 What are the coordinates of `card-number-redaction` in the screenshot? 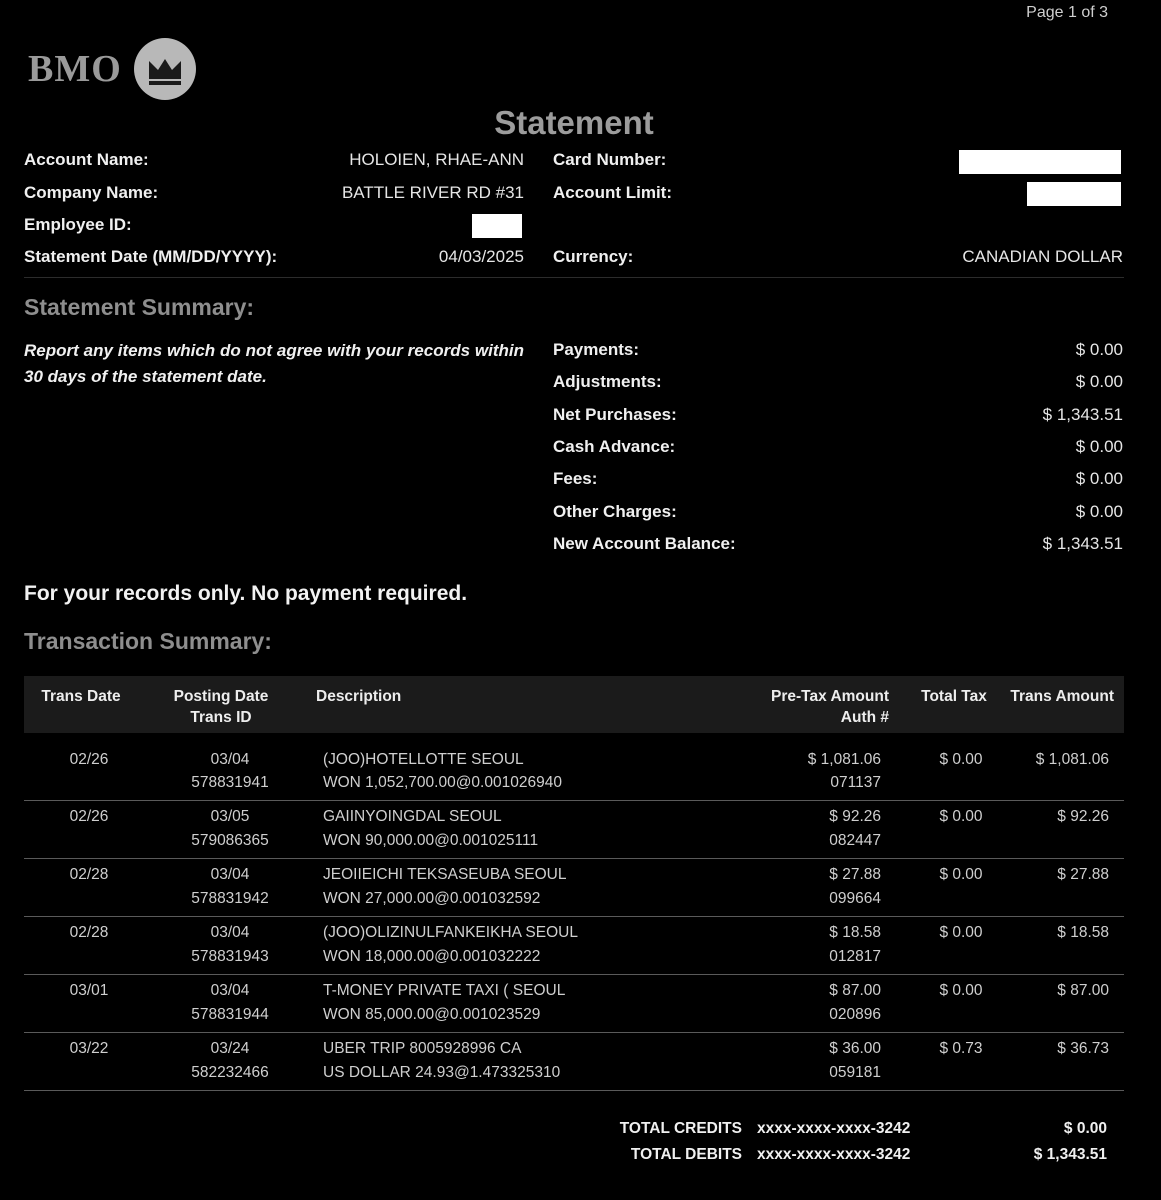 It's located at (1040, 162).